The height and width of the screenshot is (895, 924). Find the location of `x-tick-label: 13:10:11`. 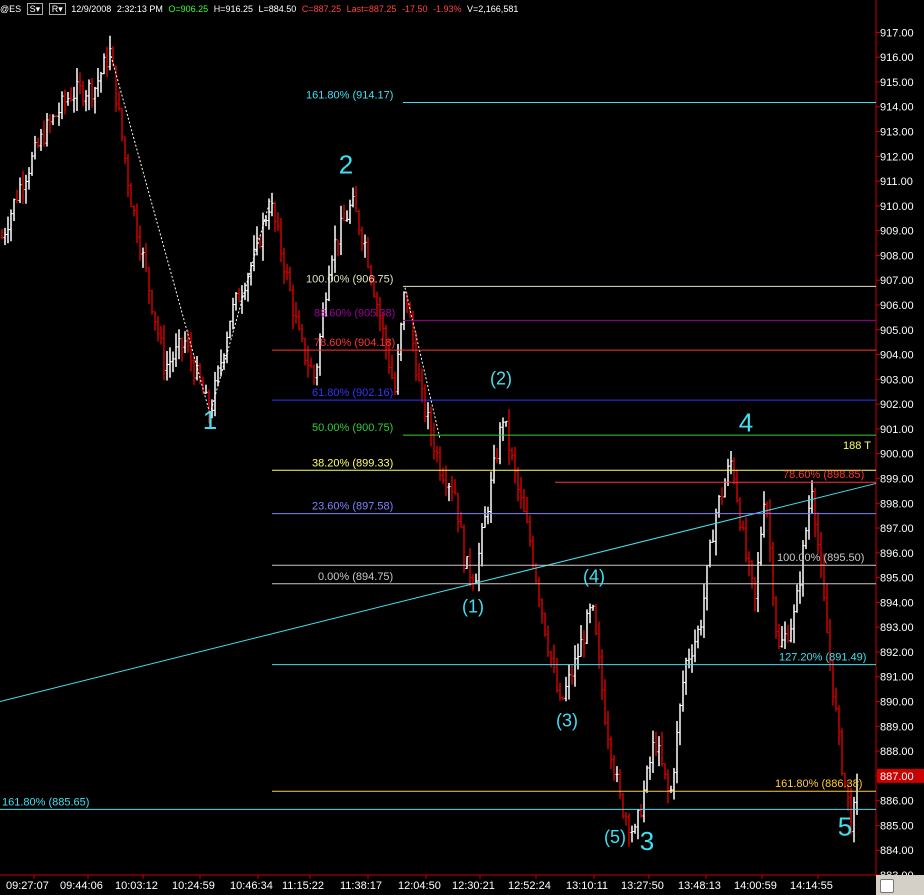

x-tick-label: 13:10:11 is located at coordinates (587, 886).